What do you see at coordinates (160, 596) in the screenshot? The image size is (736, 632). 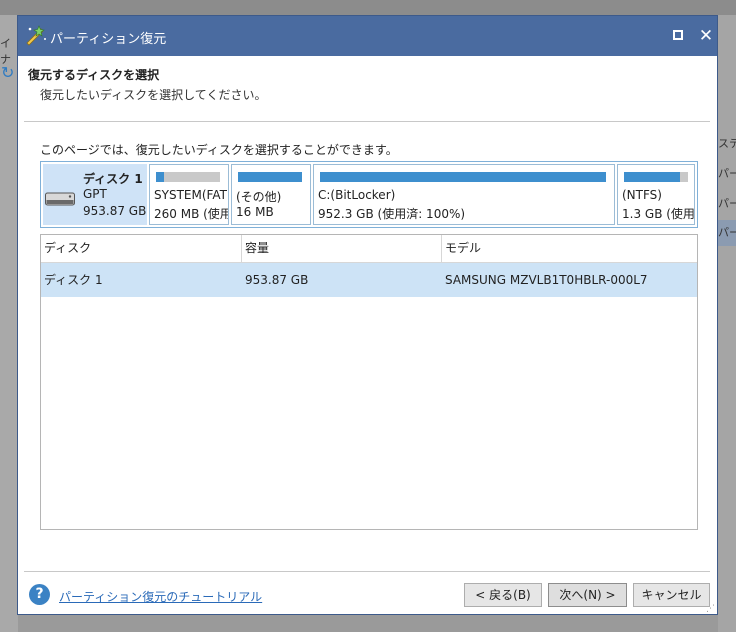 I see `tutorial-link: パーティション復元のチュートリアル` at bounding box center [160, 596].